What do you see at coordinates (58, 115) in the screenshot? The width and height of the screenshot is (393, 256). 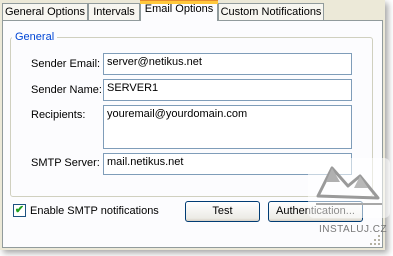 I see `recipients-label: Recipients:` at bounding box center [58, 115].